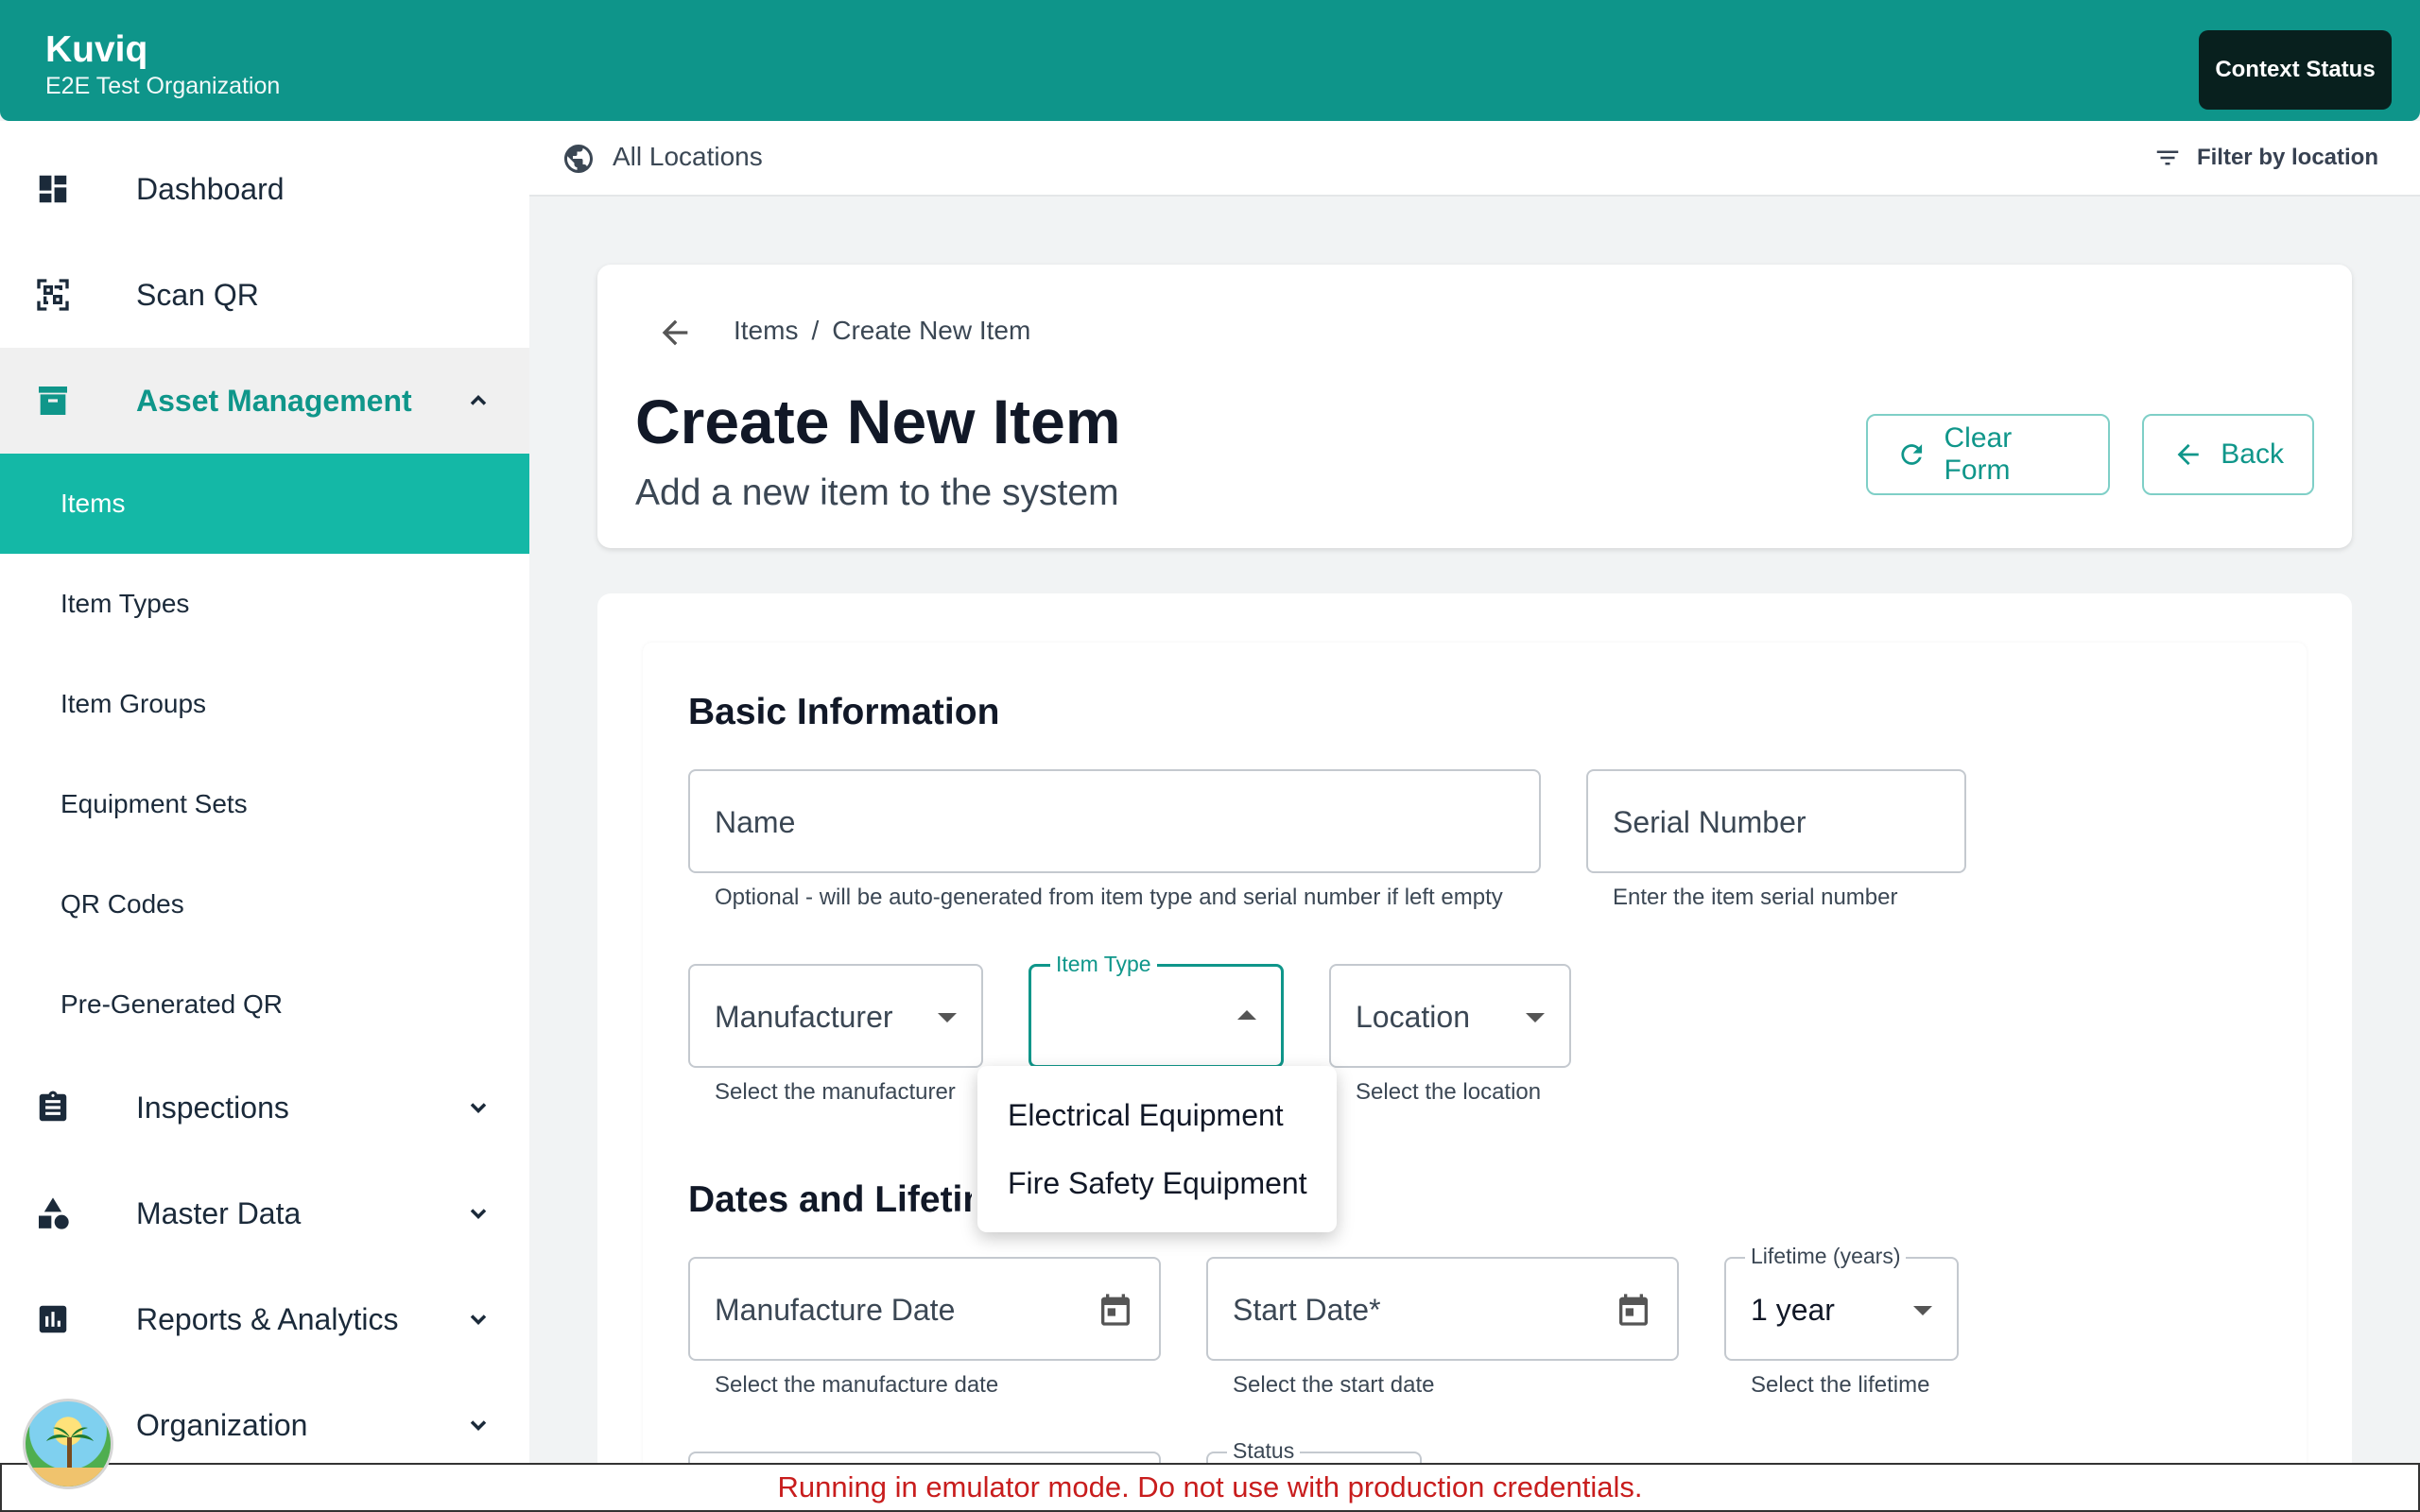 Image resolution: width=2420 pixels, height=1512 pixels. I want to click on bar-chart-icon, so click(53, 1319).